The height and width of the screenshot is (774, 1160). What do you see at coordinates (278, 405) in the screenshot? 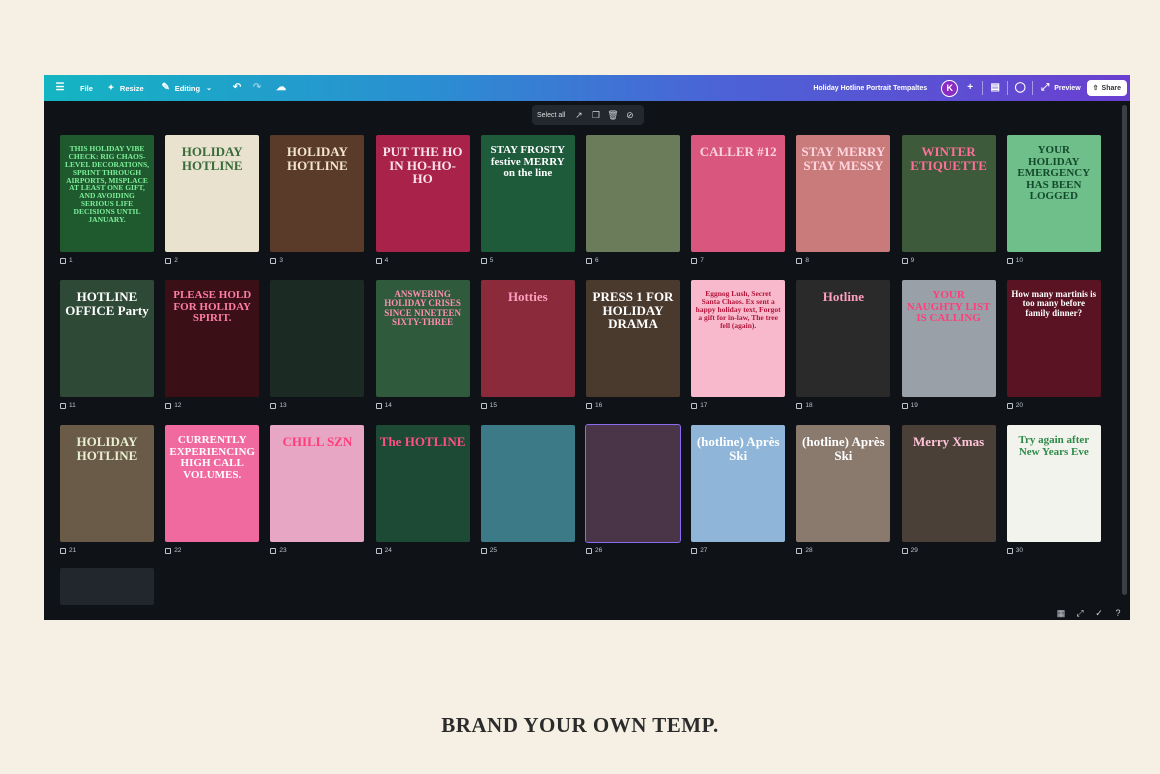
I see `page-number-label: 13` at bounding box center [278, 405].